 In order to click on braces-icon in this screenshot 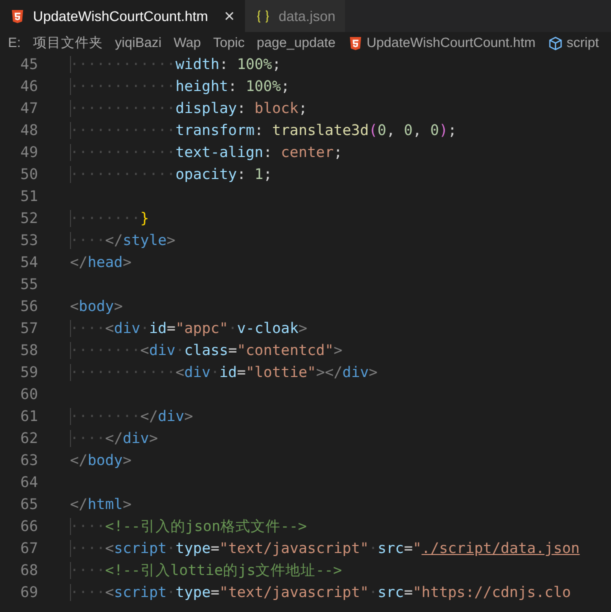, I will do `click(262, 16)`.